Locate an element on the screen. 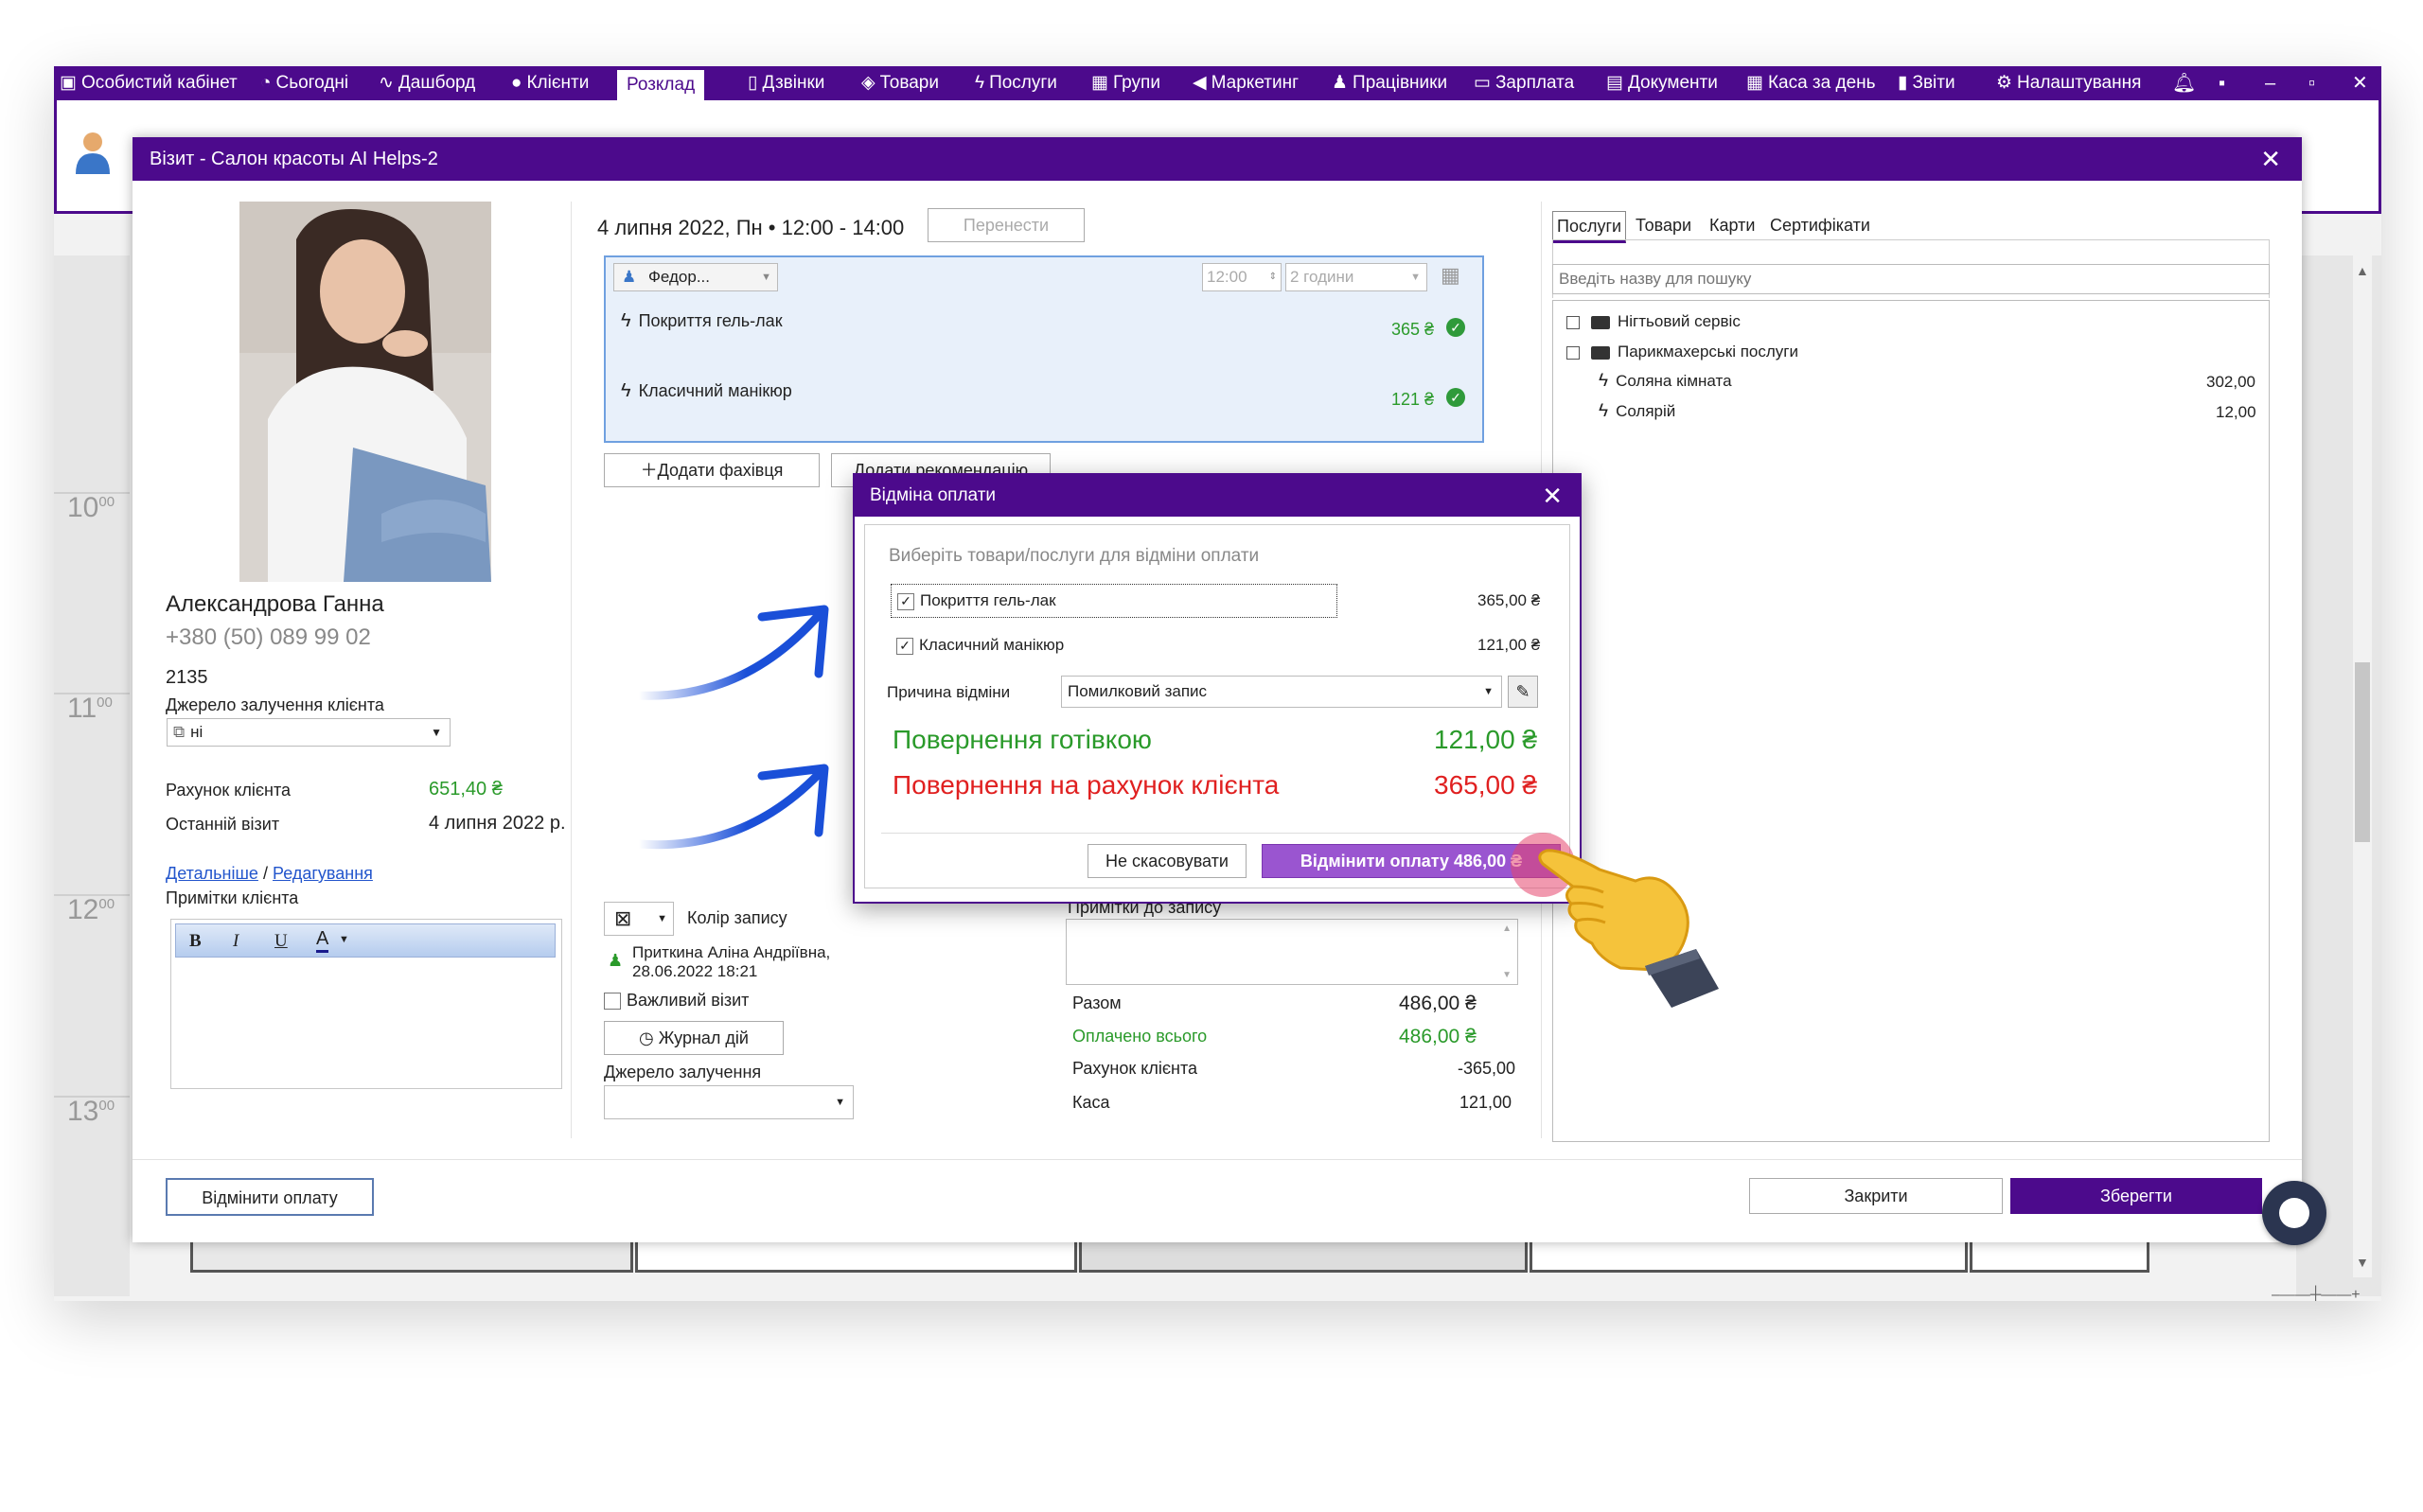 The image size is (2423, 1512). menu-dashboard: ∿ Дашборд is located at coordinates (427, 83).